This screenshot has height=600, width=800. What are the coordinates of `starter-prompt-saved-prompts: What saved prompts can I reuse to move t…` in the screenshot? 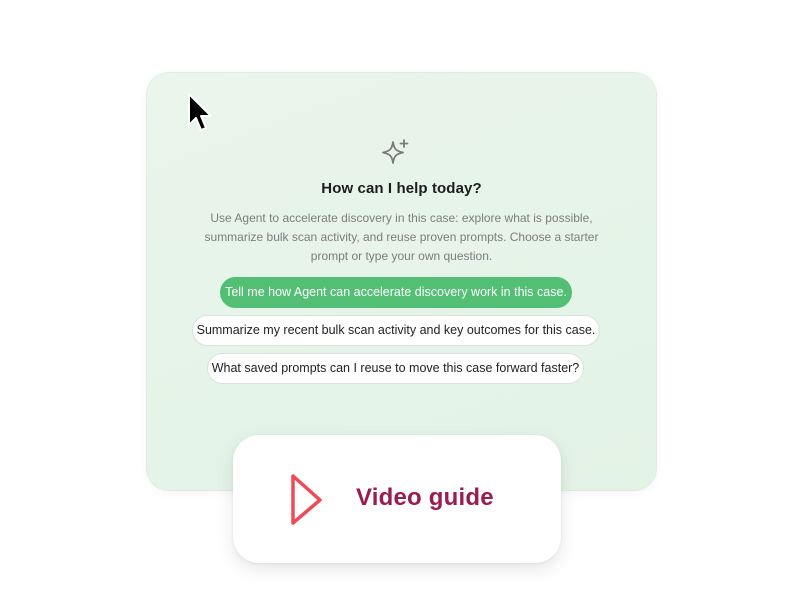 It's located at (395, 368).